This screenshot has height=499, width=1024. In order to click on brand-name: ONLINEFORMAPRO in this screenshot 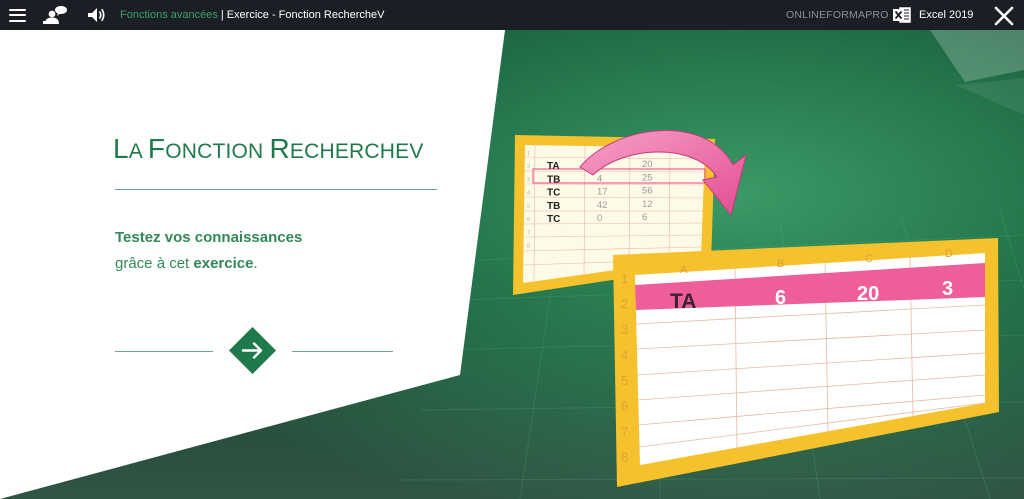, I will do `click(837, 15)`.